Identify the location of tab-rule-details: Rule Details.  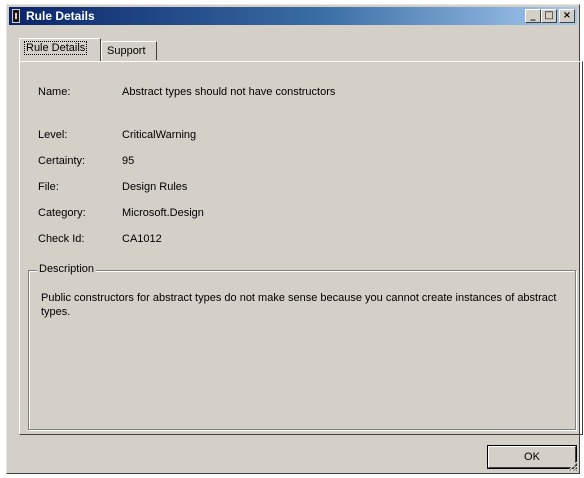
(60, 49).